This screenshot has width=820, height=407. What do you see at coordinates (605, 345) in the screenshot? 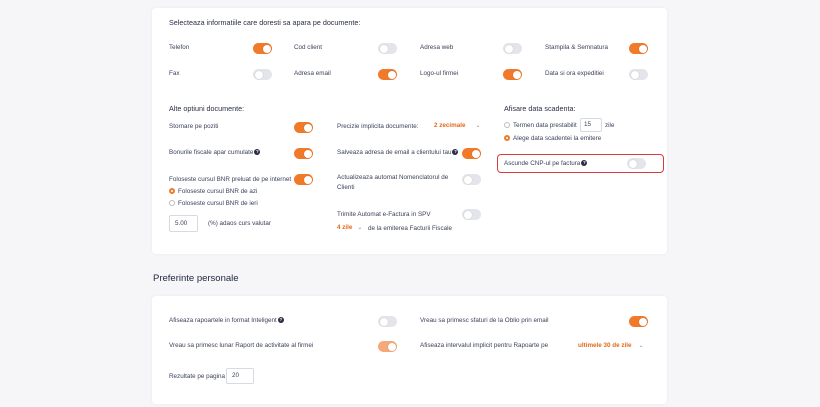
I see `interval-value: ultimele 30 de zile` at bounding box center [605, 345].